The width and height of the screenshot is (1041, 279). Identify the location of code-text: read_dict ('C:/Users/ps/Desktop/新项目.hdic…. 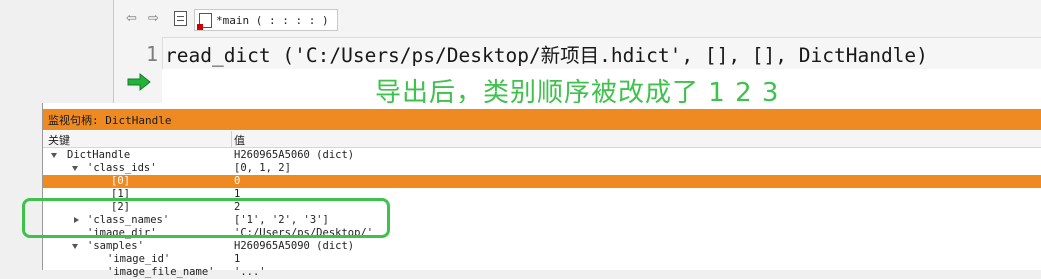
(546, 55).